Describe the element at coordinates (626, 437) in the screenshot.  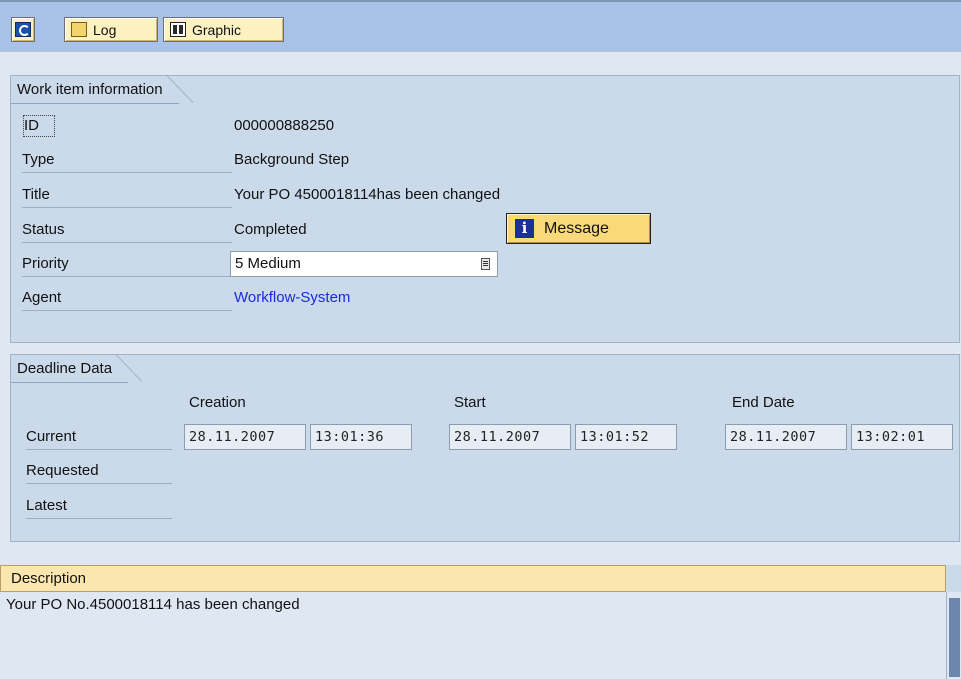
I see `start-time-field: 13:01:52` at that location.